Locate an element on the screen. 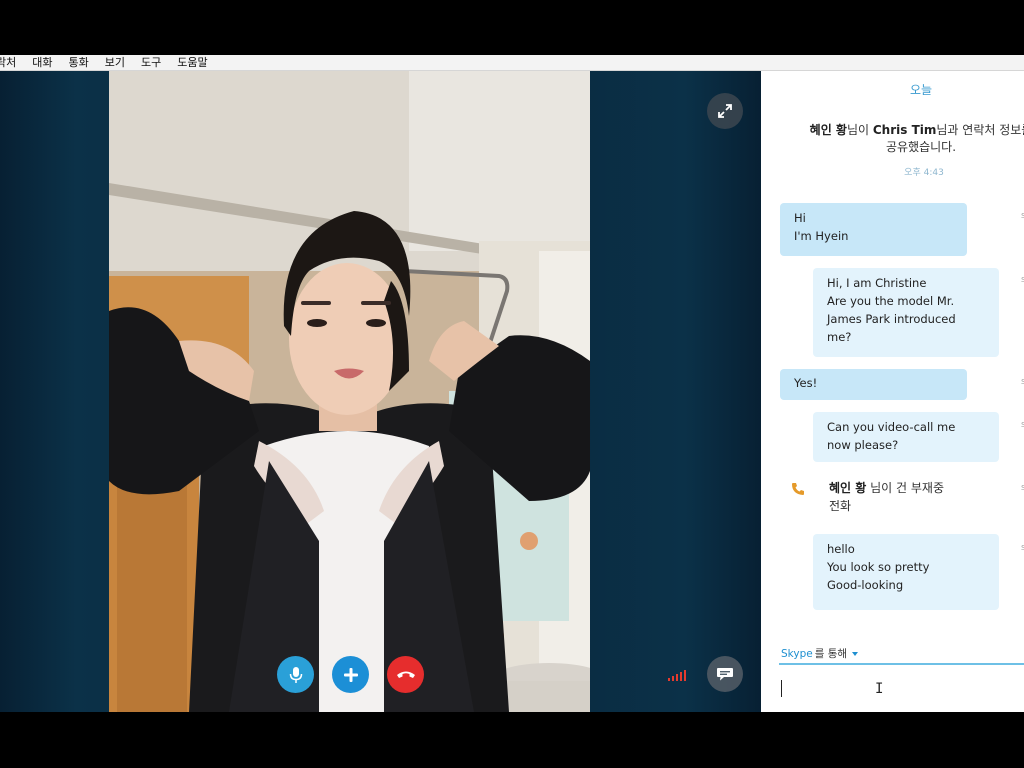  chat-bubble-icon is located at coordinates (725, 674).